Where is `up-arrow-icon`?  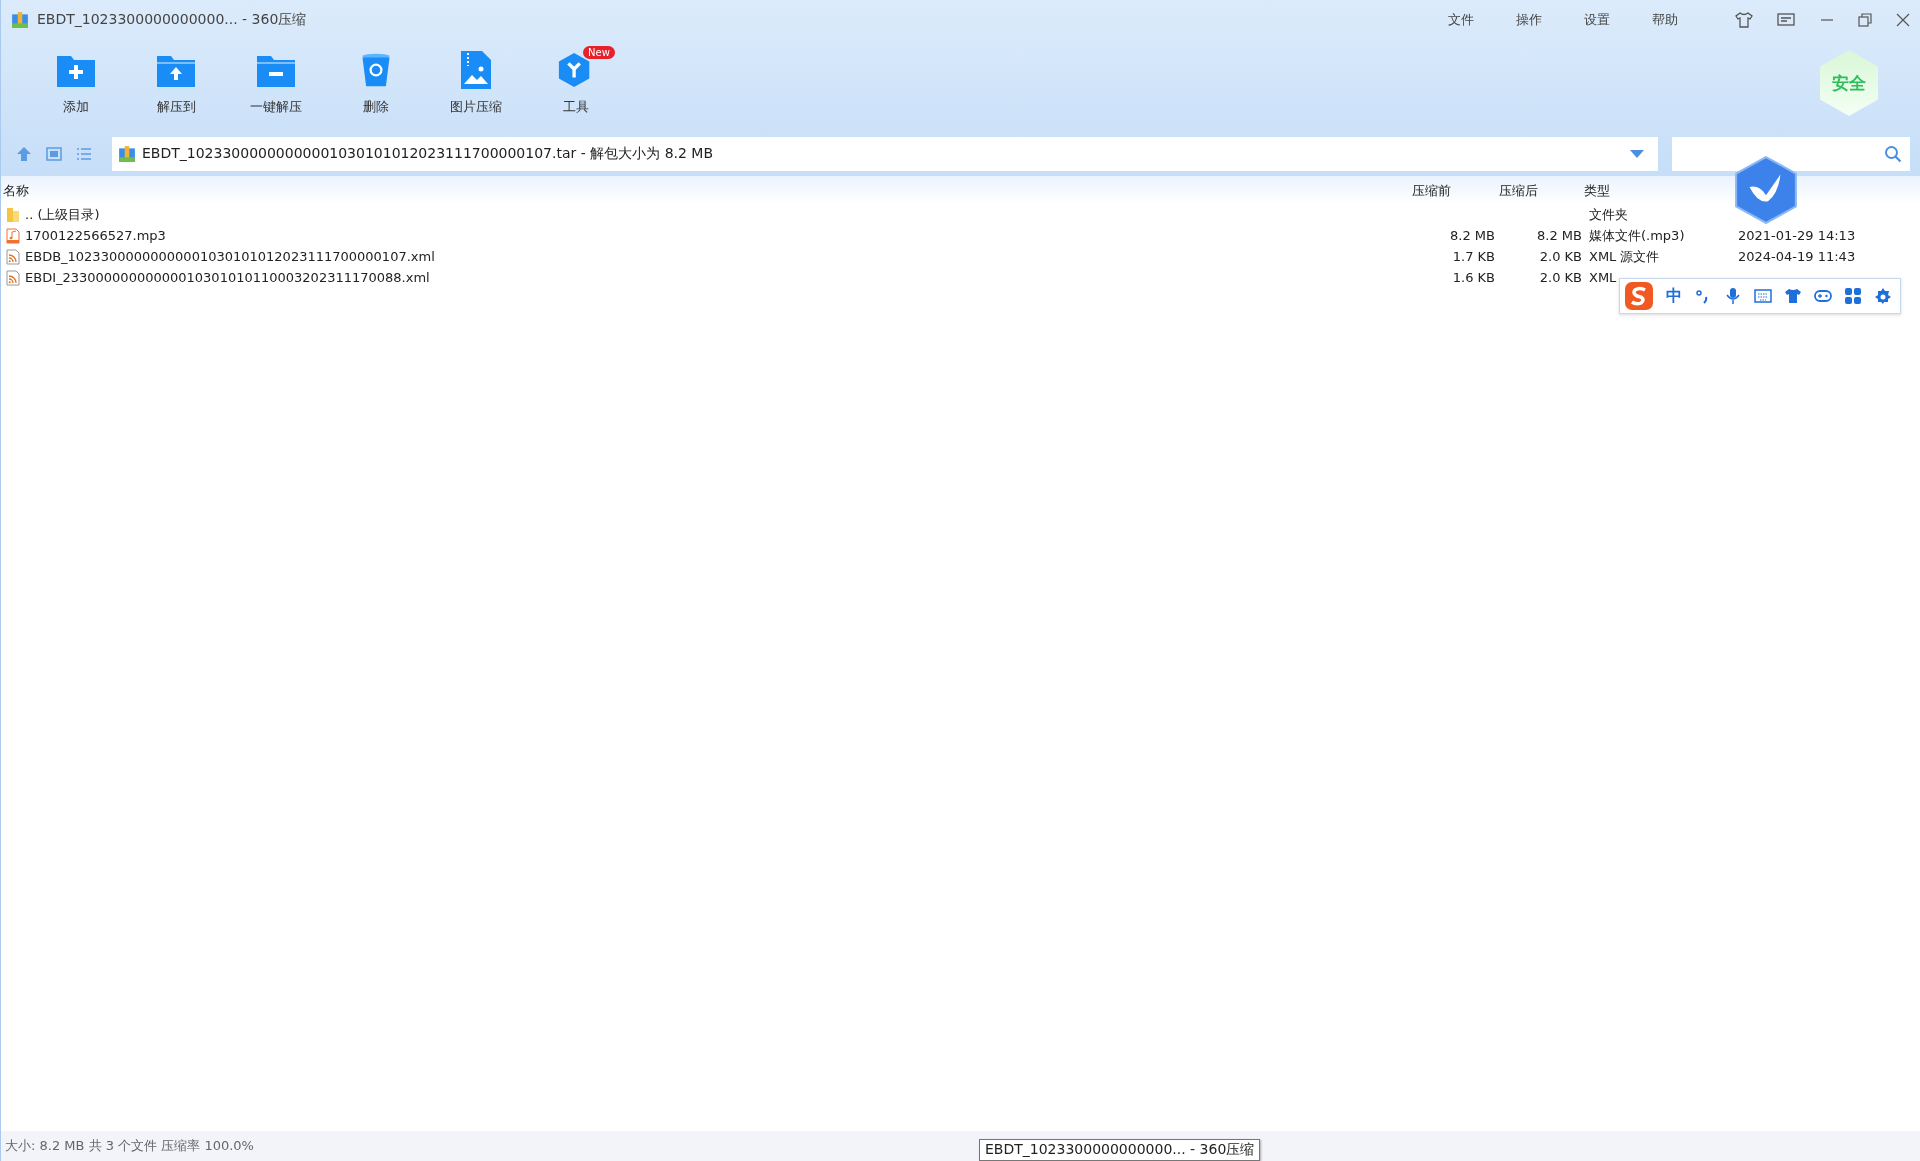 up-arrow-icon is located at coordinates (24, 154).